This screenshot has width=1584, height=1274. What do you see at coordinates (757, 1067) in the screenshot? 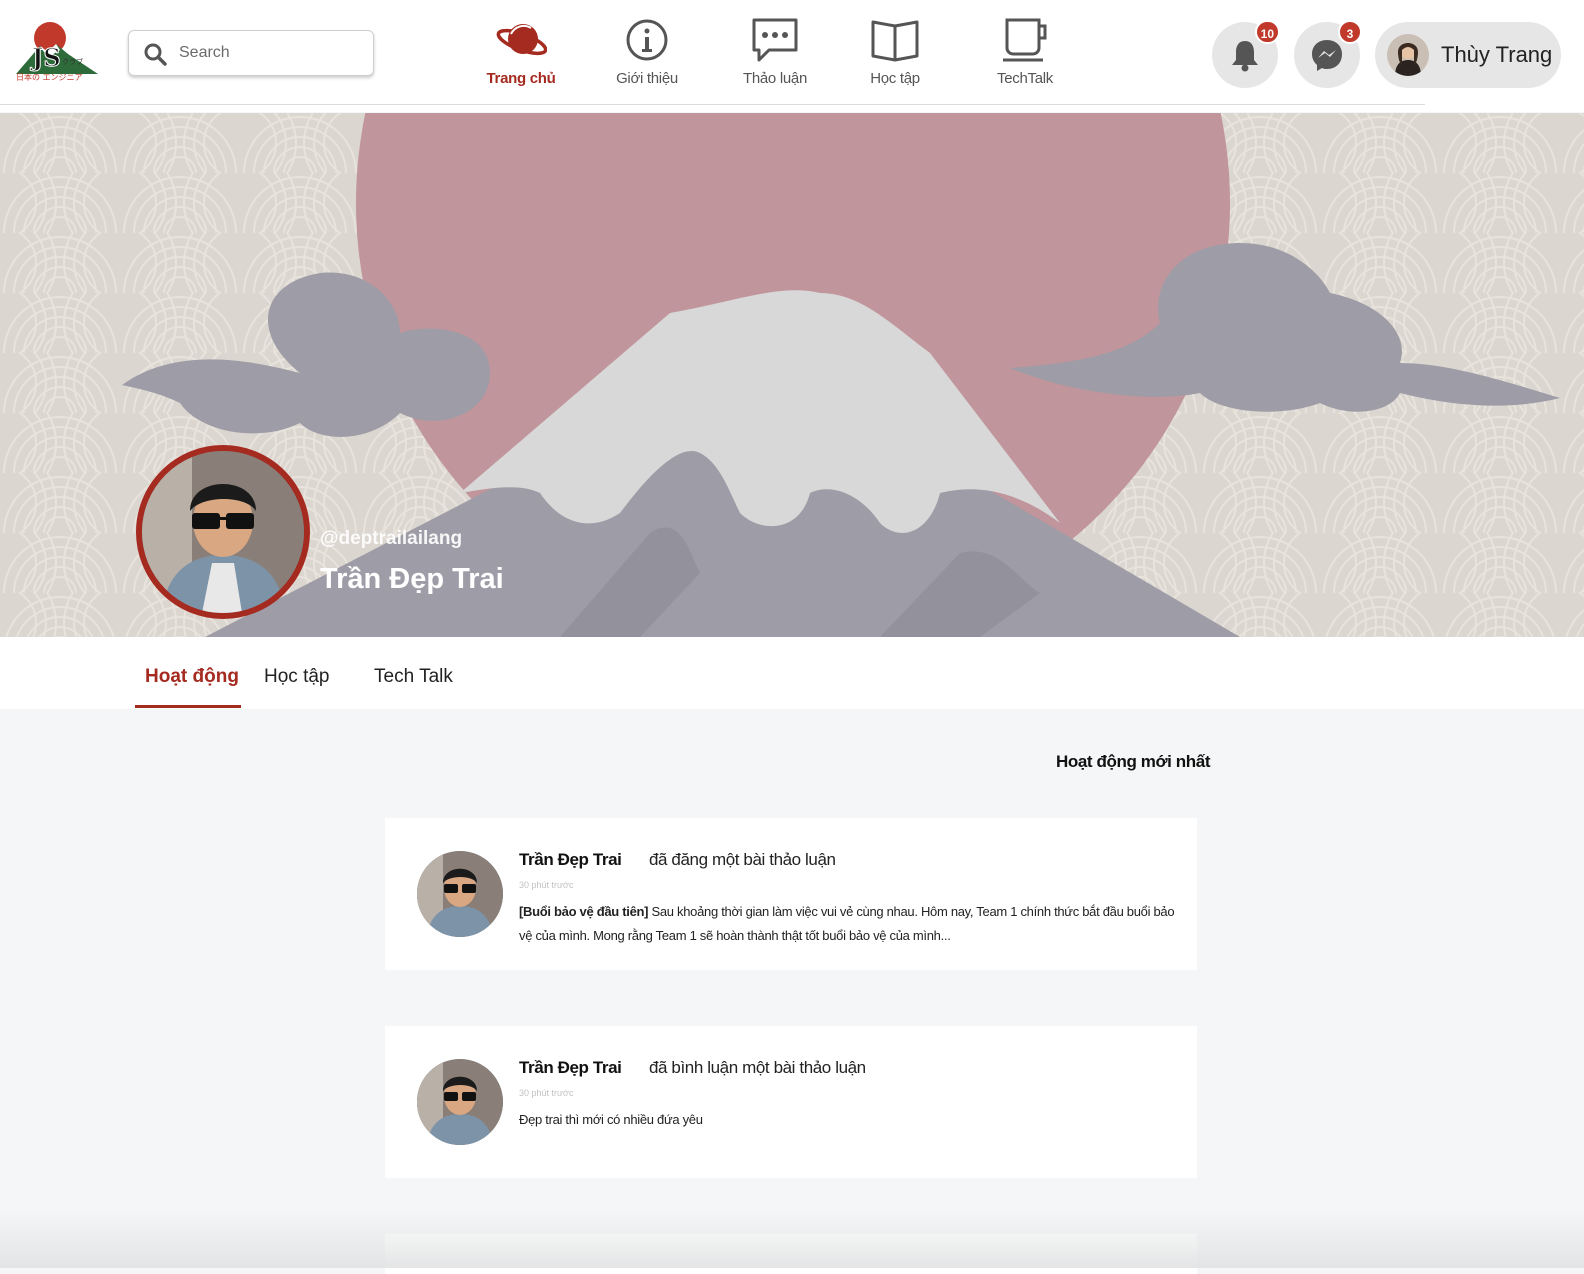
I see `activity-action: đã bình luận một bài thảo luận` at bounding box center [757, 1067].